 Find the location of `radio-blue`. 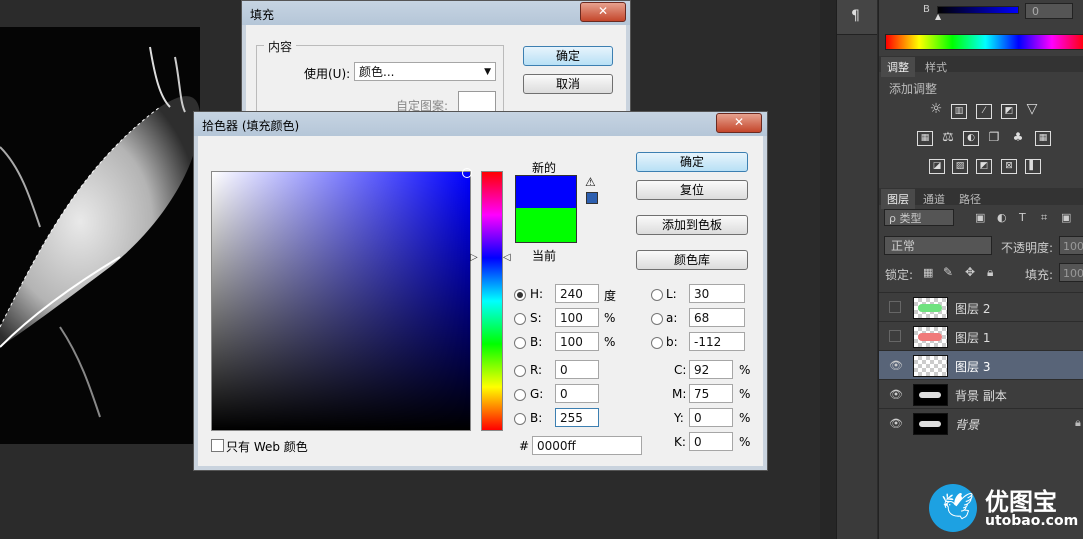

radio-blue is located at coordinates (520, 419).